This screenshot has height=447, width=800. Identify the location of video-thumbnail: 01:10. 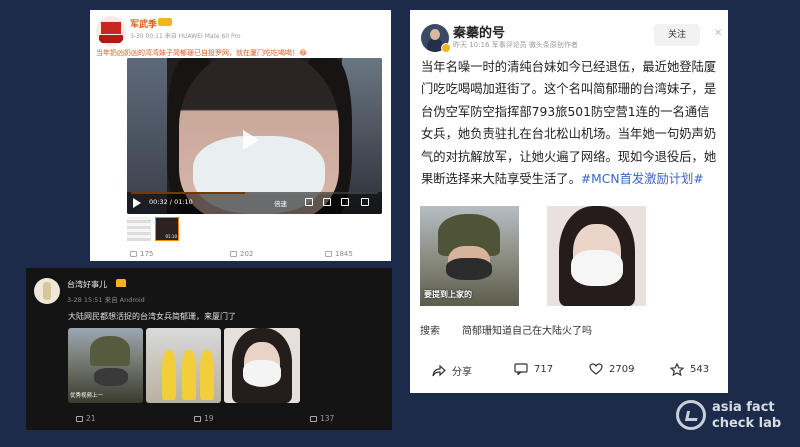
(167, 229).